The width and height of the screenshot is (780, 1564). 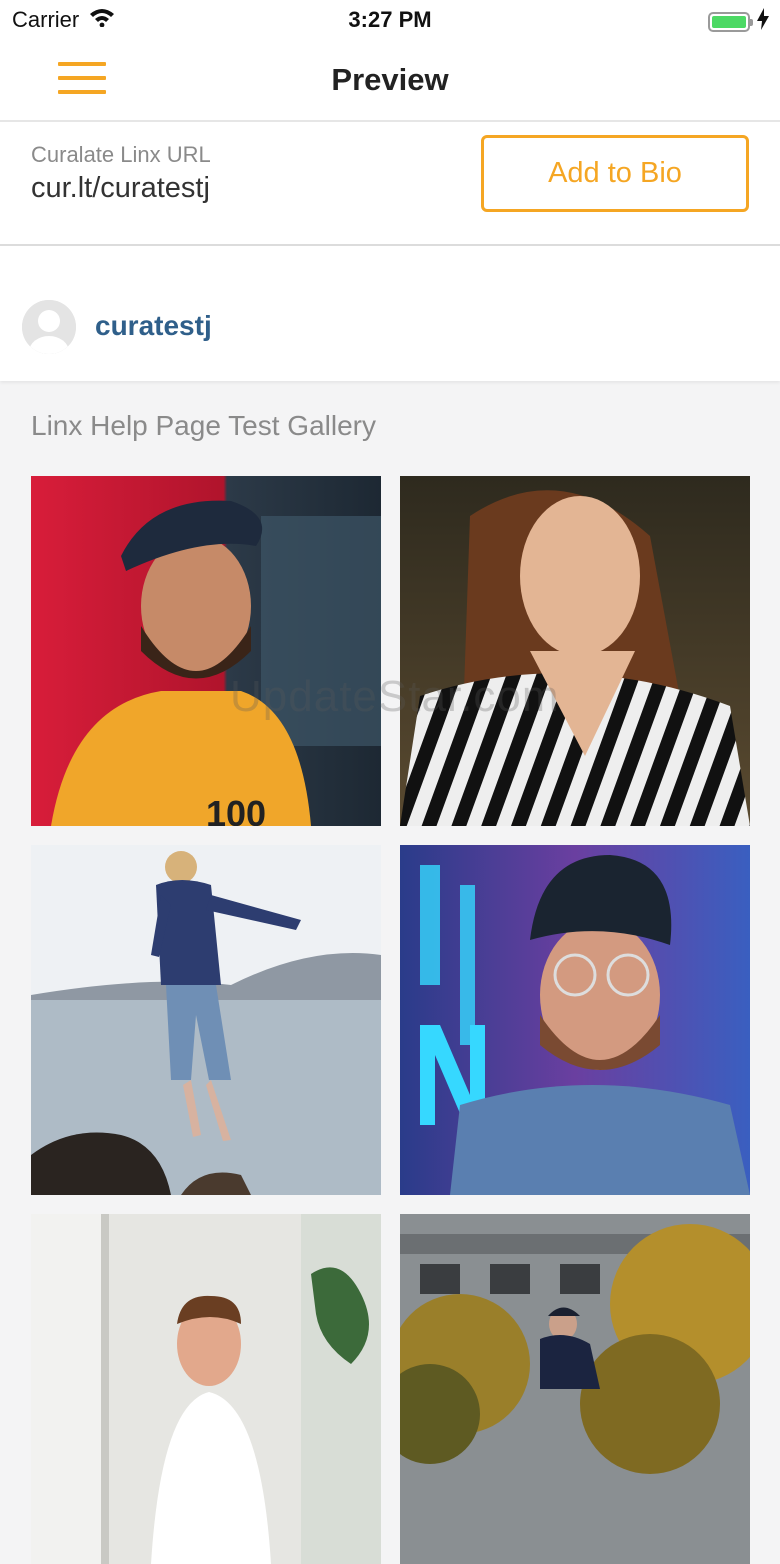 What do you see at coordinates (236, 809) in the screenshot?
I see `svg-text: 100` at bounding box center [236, 809].